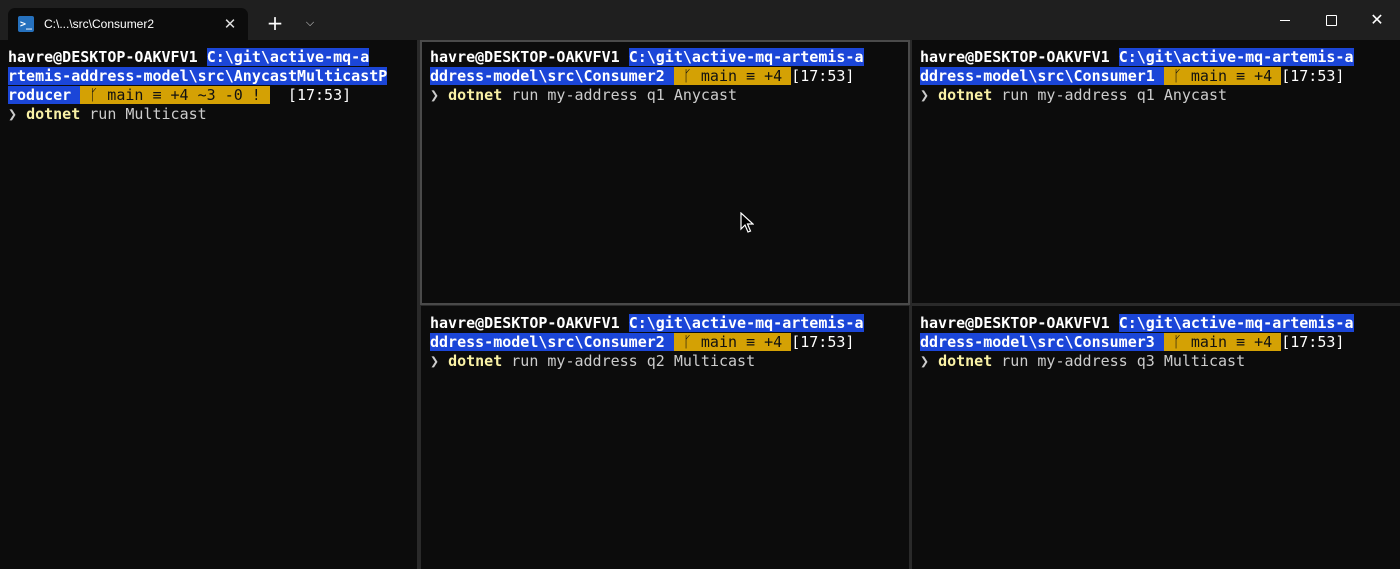 The width and height of the screenshot is (1400, 569). Describe the element at coordinates (288, 57) in the screenshot. I see `prompt-path: C:\git\active-mq-a` at that location.